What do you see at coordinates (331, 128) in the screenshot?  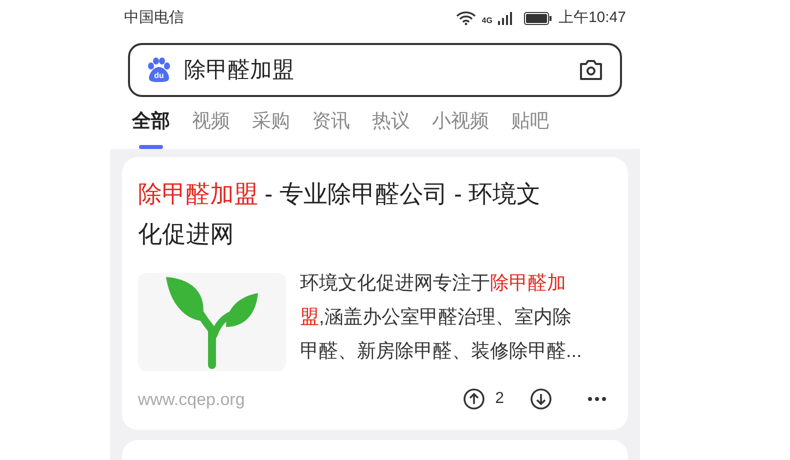 I see `search-tab: 资讯` at bounding box center [331, 128].